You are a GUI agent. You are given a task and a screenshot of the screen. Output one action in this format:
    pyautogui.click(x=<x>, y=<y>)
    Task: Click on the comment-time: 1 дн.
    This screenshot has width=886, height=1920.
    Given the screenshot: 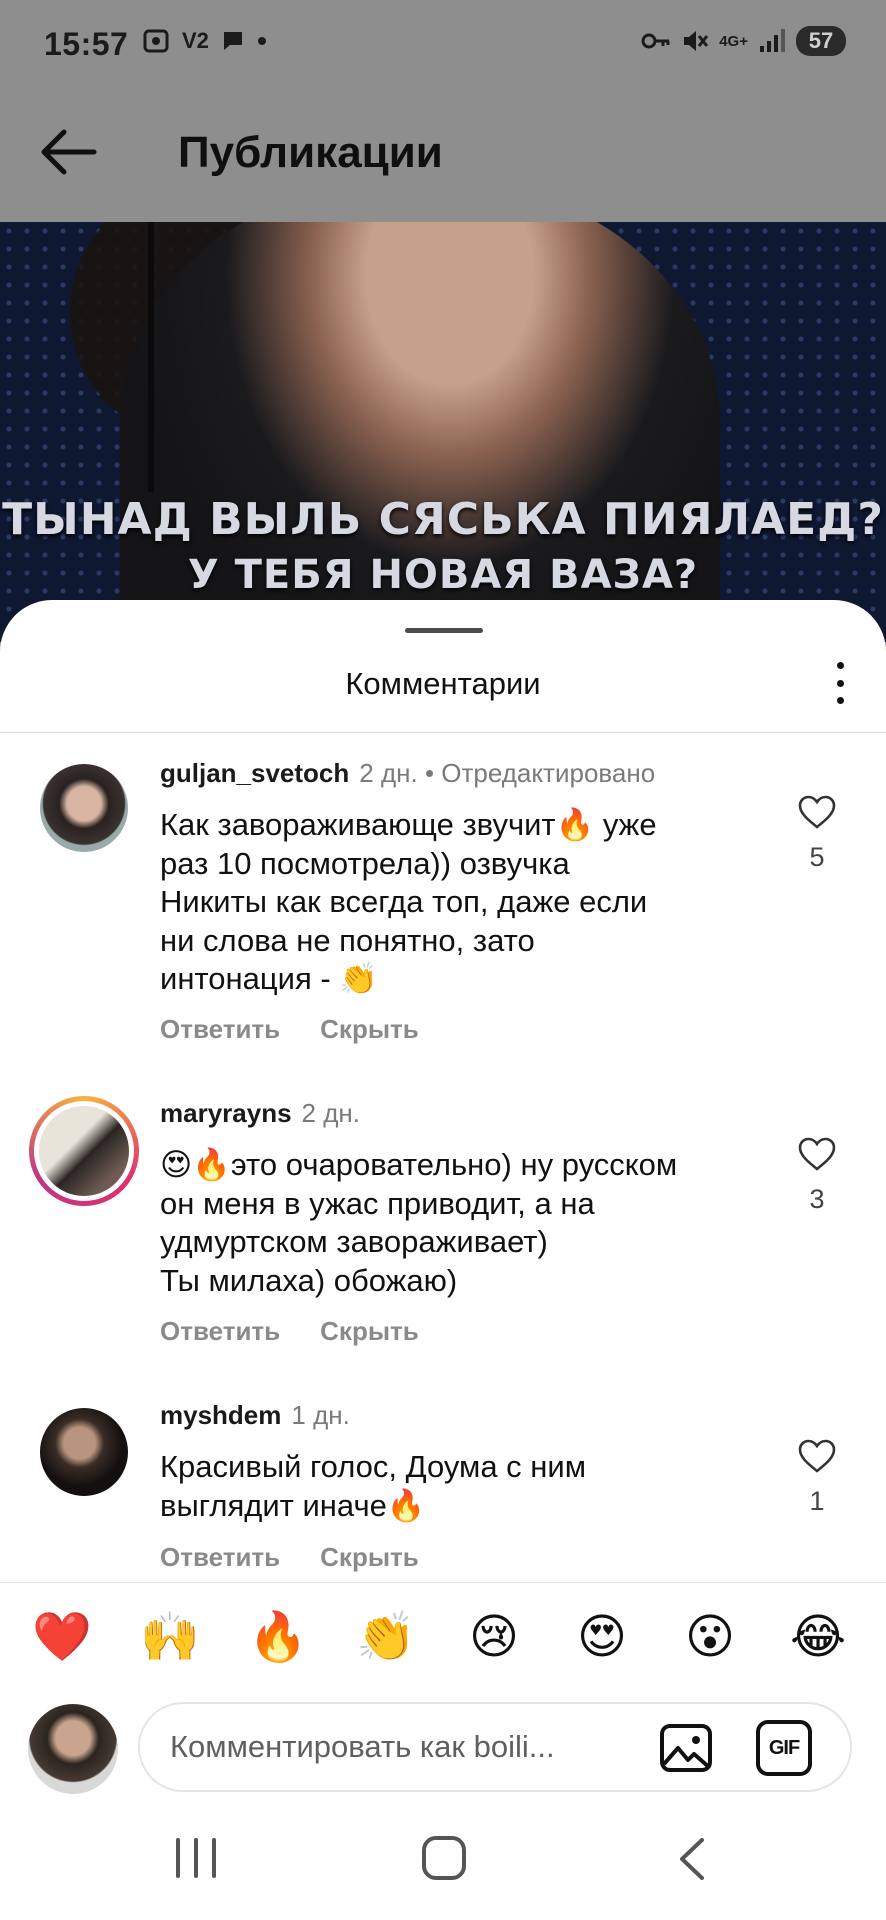 What is the action you would take?
    pyautogui.click(x=320, y=1415)
    